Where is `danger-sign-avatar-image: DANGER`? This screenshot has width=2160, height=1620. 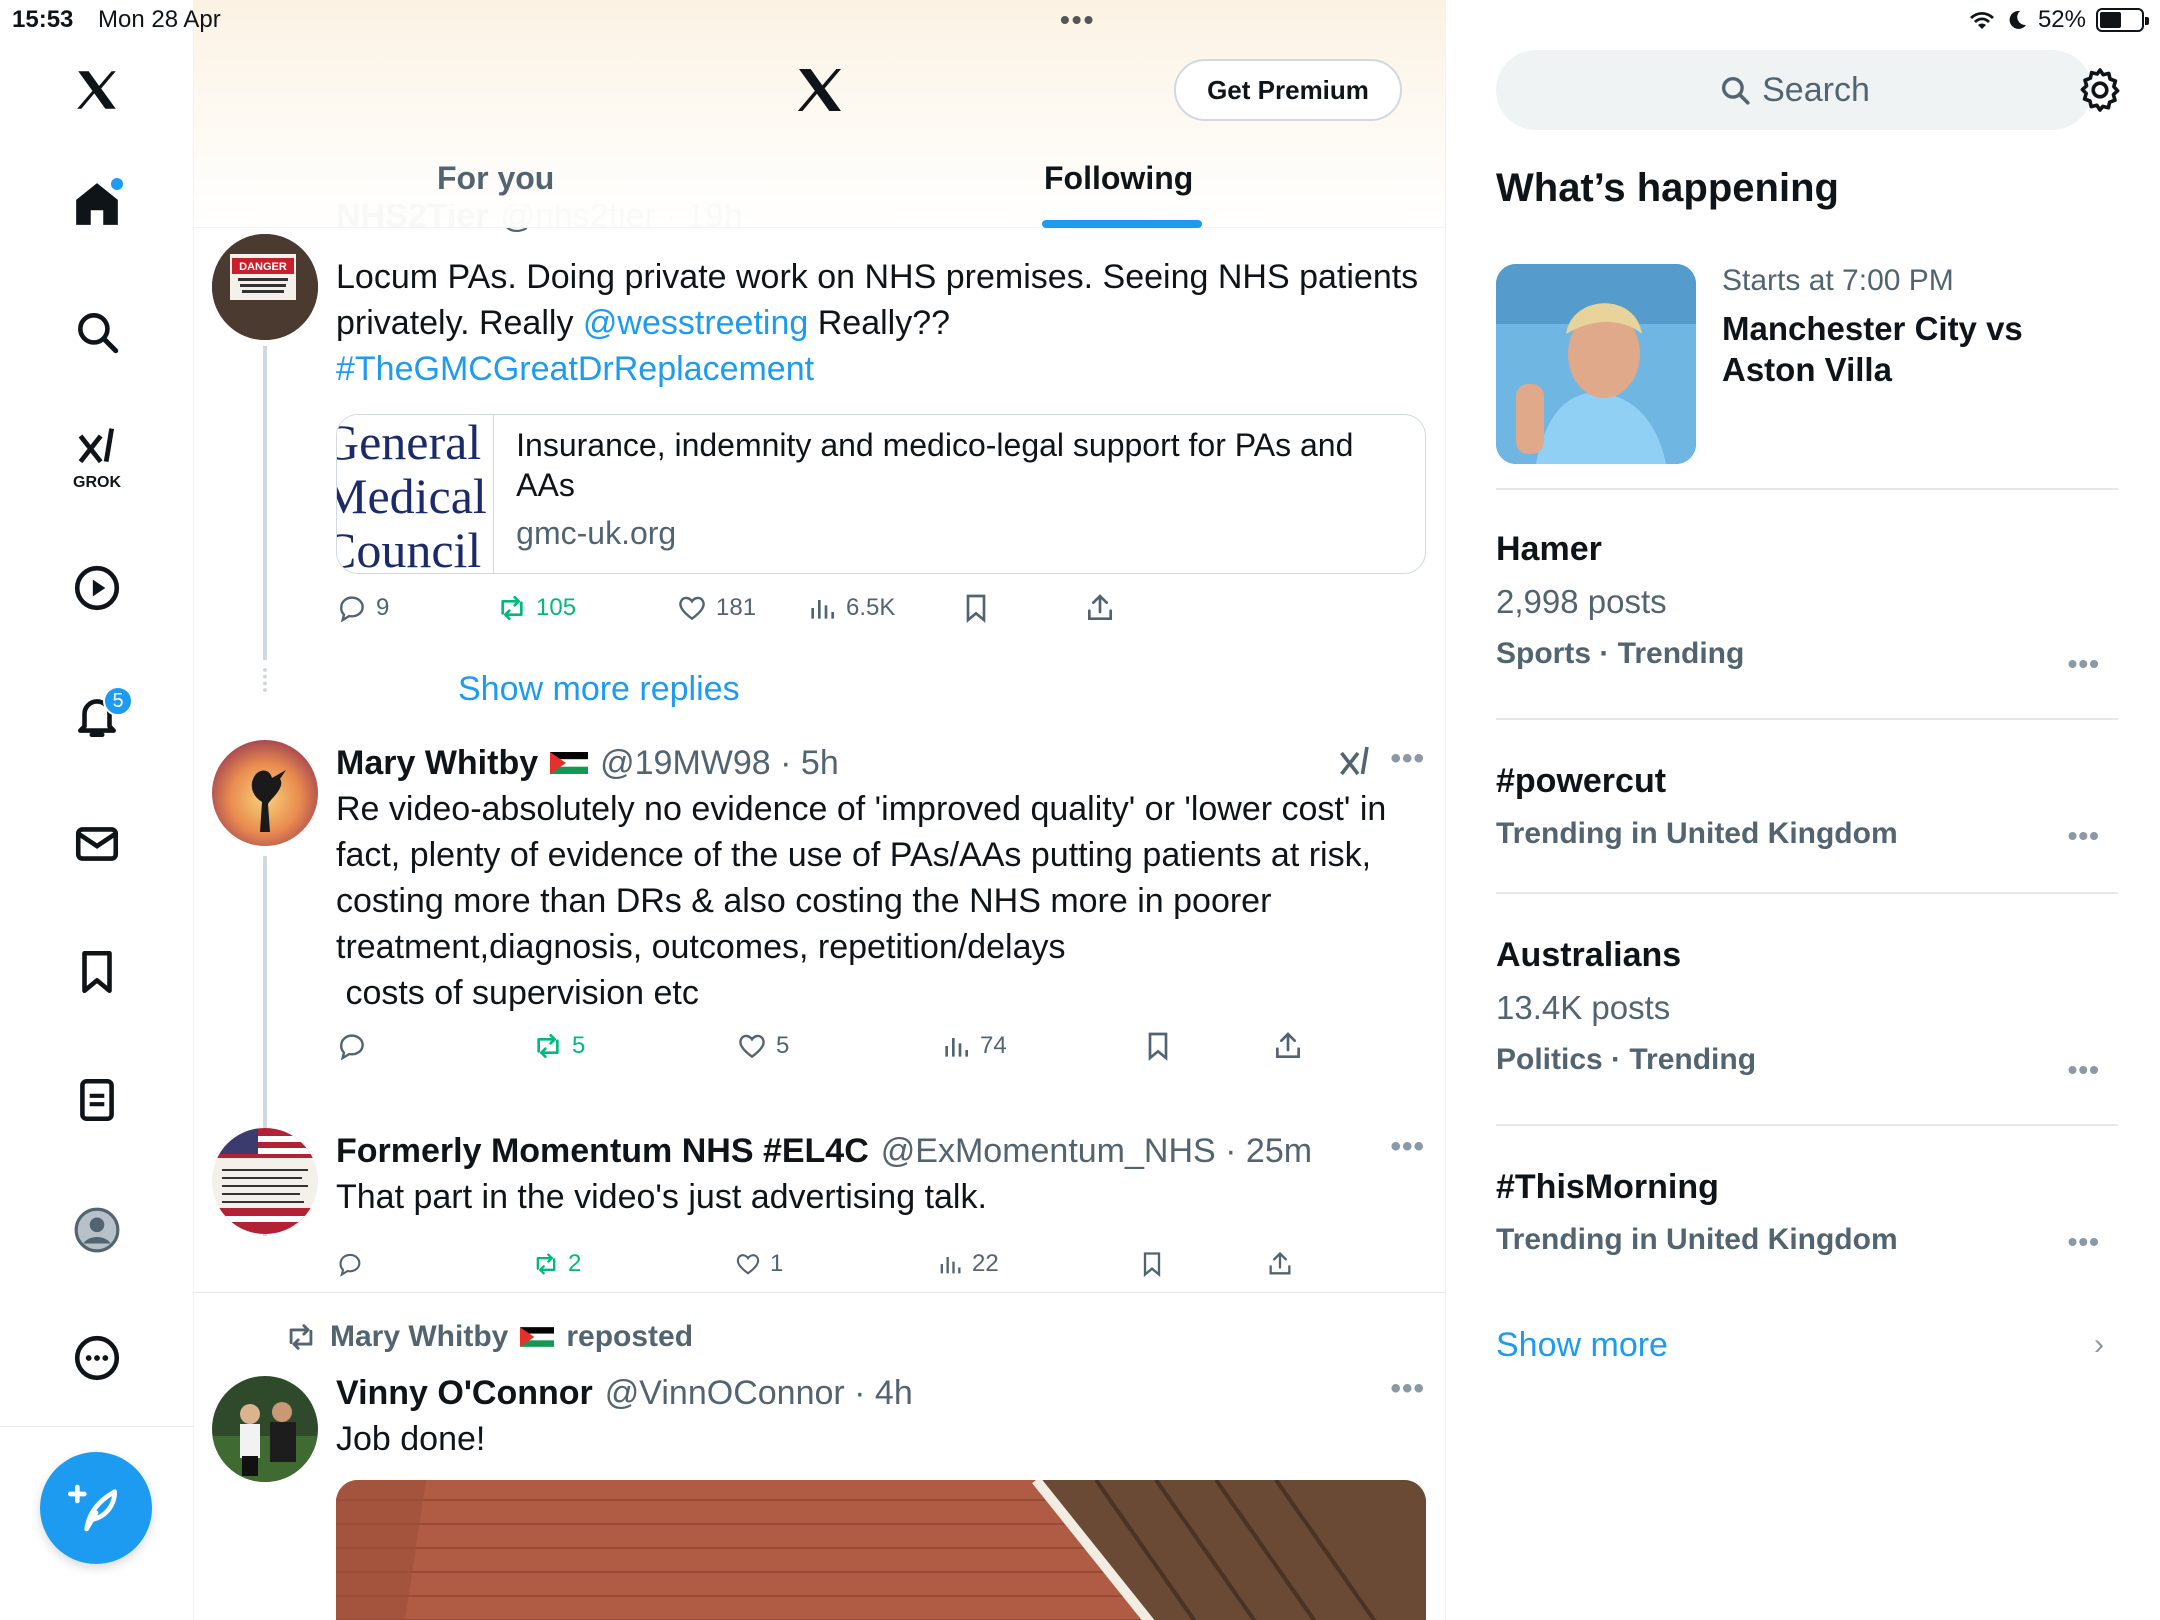 danger-sign-avatar-image: DANGER is located at coordinates (265, 287).